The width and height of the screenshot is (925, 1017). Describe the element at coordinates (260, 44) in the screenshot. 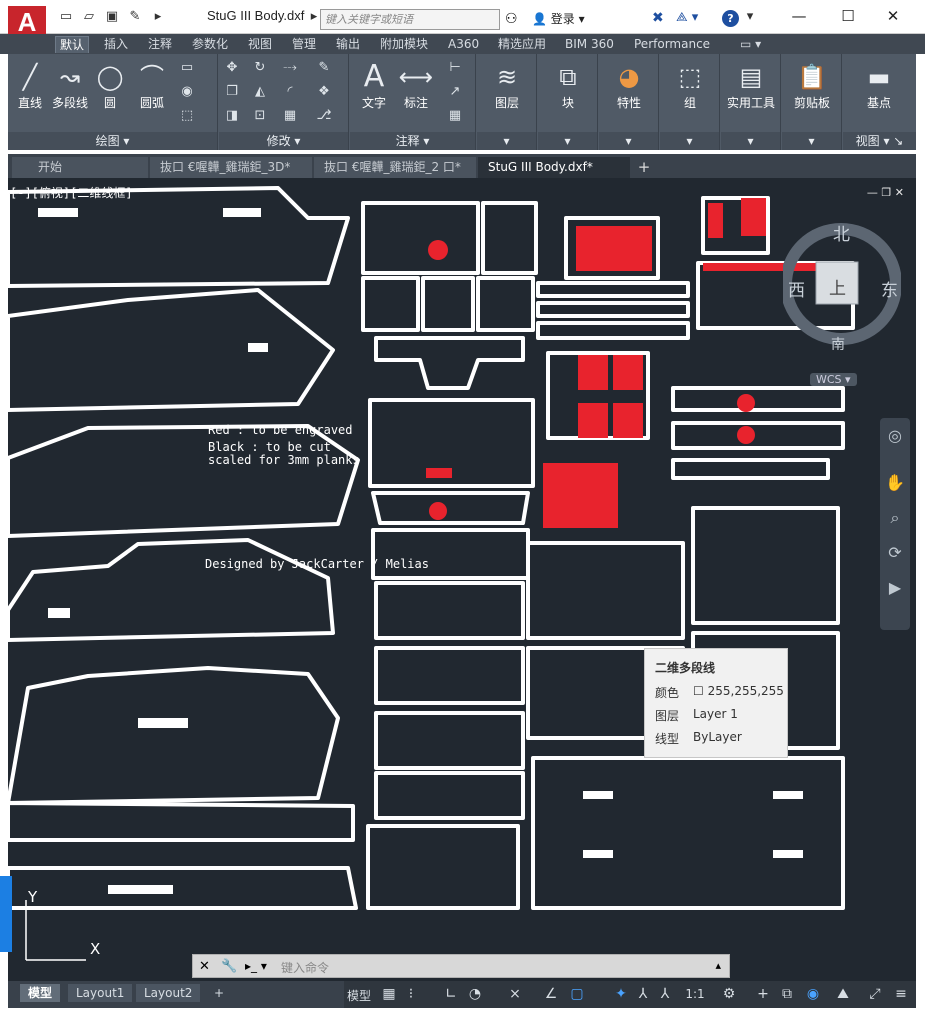

I see `tab-view: 视图` at that location.